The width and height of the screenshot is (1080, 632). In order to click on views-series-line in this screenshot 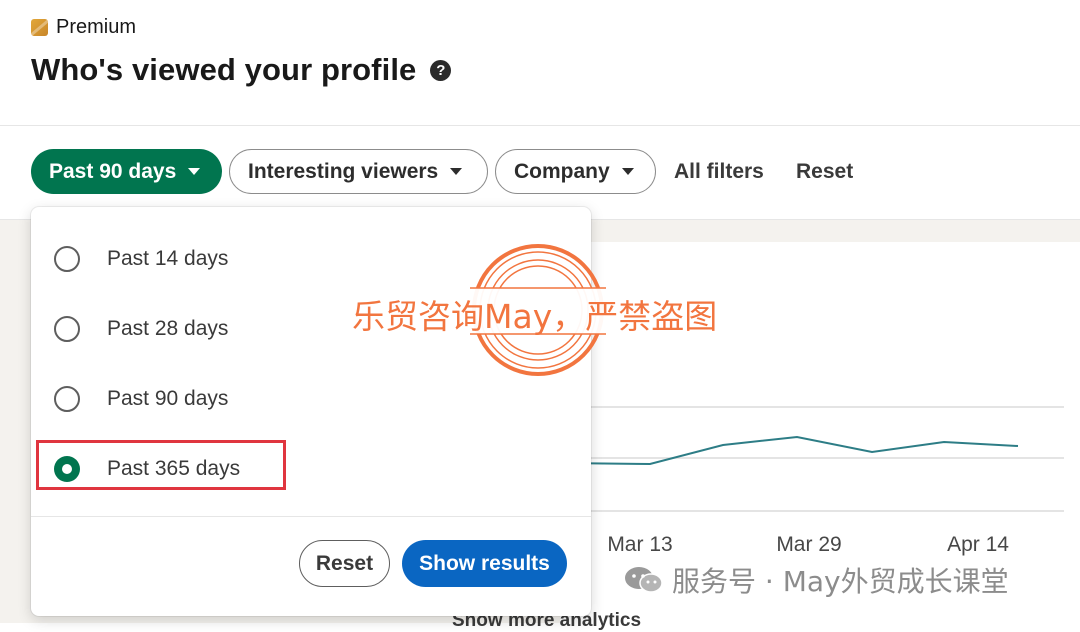, I will do `click(789, 450)`.